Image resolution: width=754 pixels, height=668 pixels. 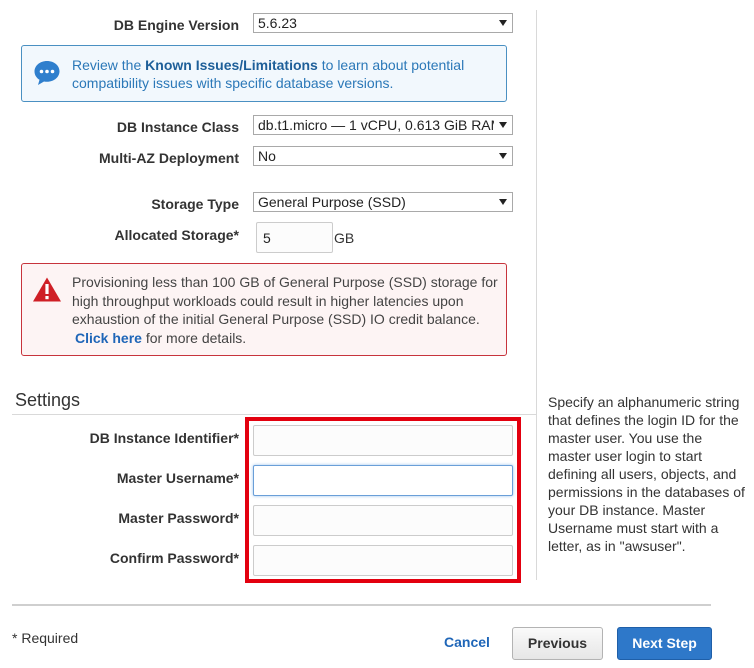 I want to click on help-column-divider, so click(x=536, y=295).